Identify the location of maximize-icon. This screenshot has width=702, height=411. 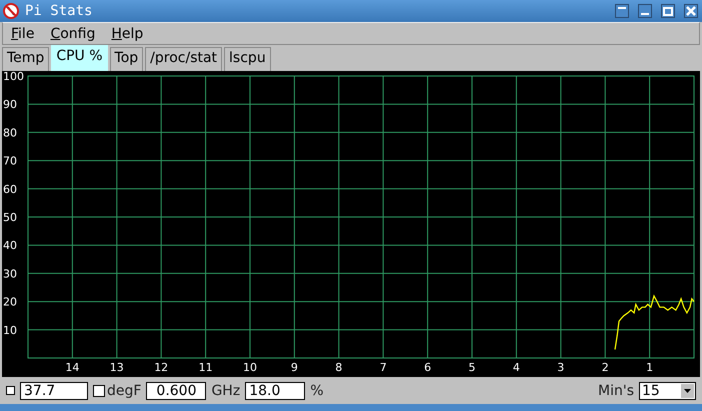
(668, 11).